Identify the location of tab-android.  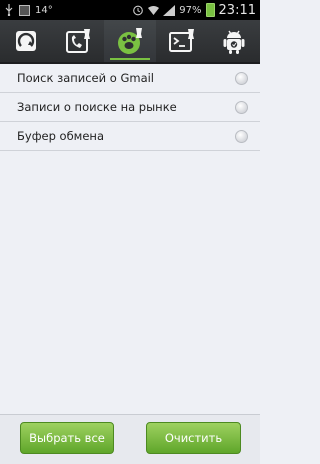
(234, 41).